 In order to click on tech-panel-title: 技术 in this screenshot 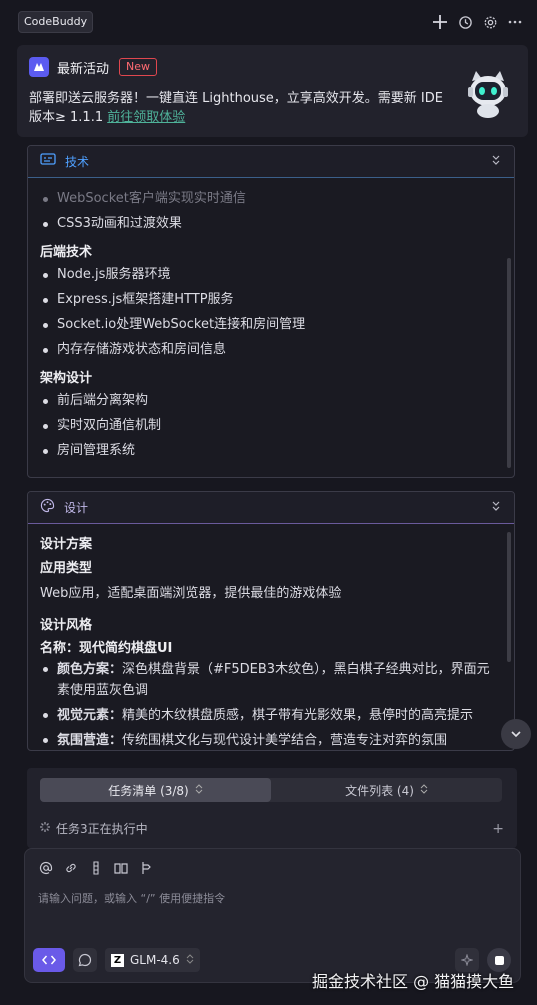, I will do `click(77, 162)`.